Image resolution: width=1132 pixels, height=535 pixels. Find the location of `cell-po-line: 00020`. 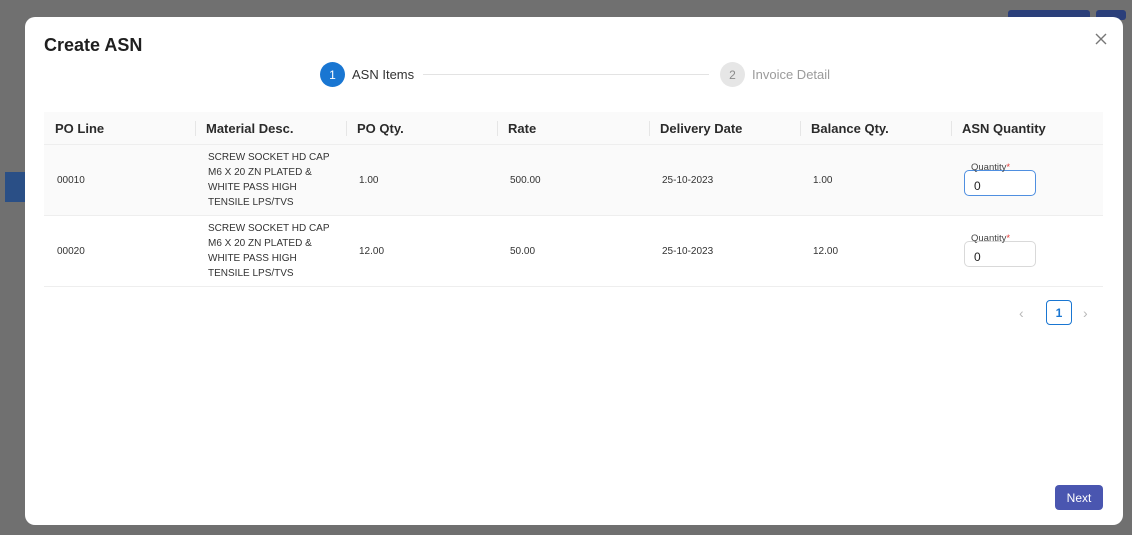

cell-po-line: 00020 is located at coordinates (71, 251).